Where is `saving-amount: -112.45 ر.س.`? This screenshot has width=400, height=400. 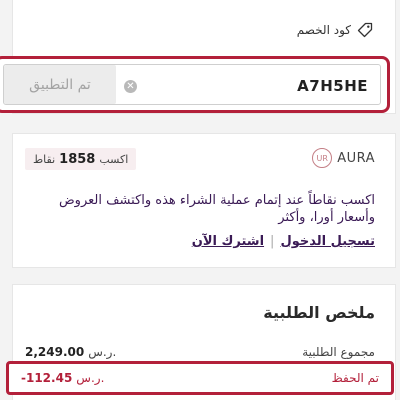
saving-amount: -112.45 ر.س. is located at coordinates (62, 378).